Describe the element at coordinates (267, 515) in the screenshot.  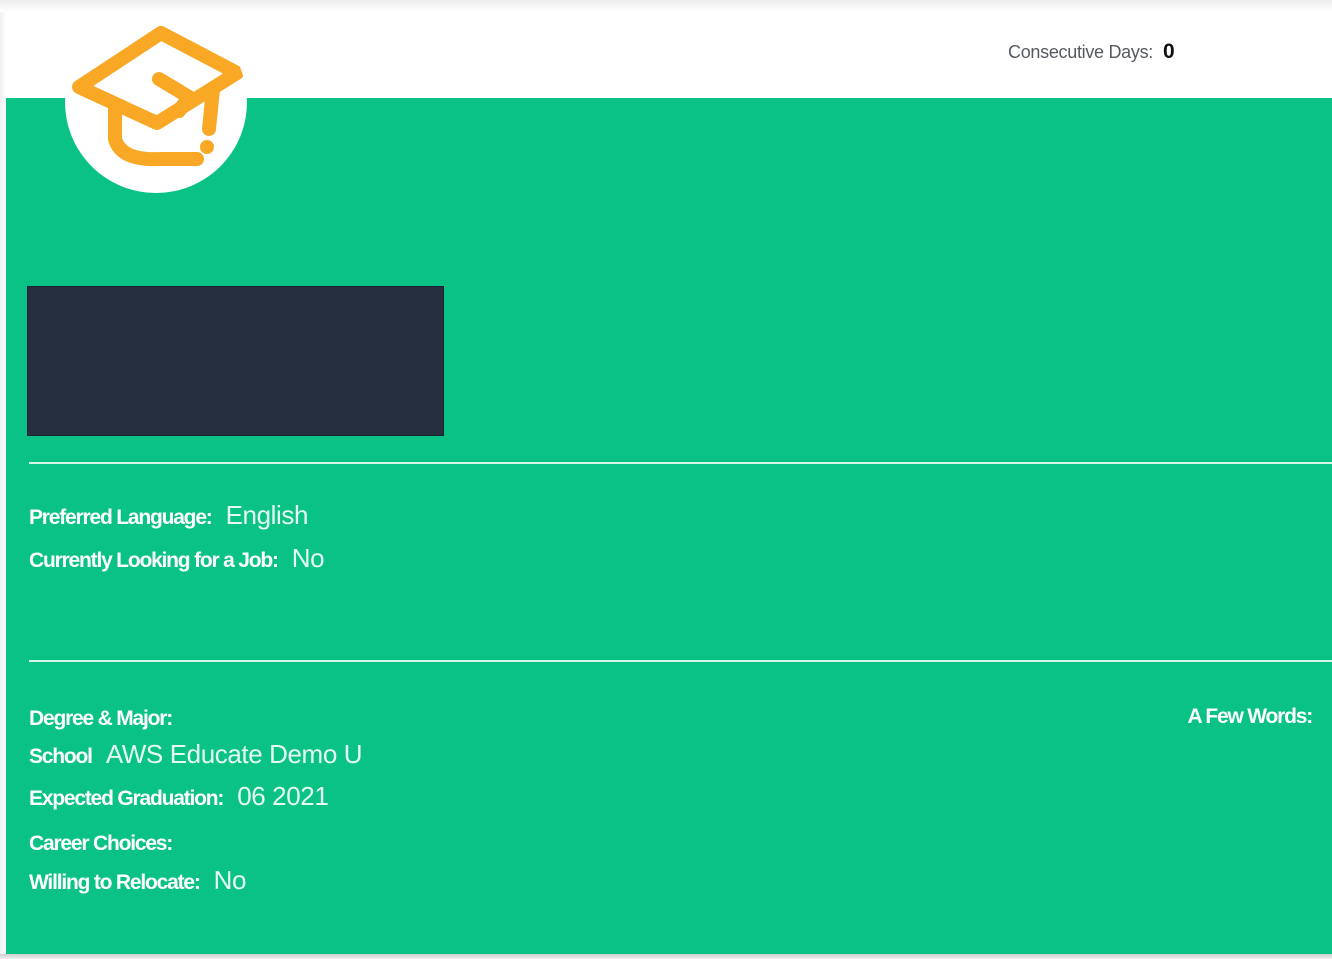
I see `preferred-language-value: English` at that location.